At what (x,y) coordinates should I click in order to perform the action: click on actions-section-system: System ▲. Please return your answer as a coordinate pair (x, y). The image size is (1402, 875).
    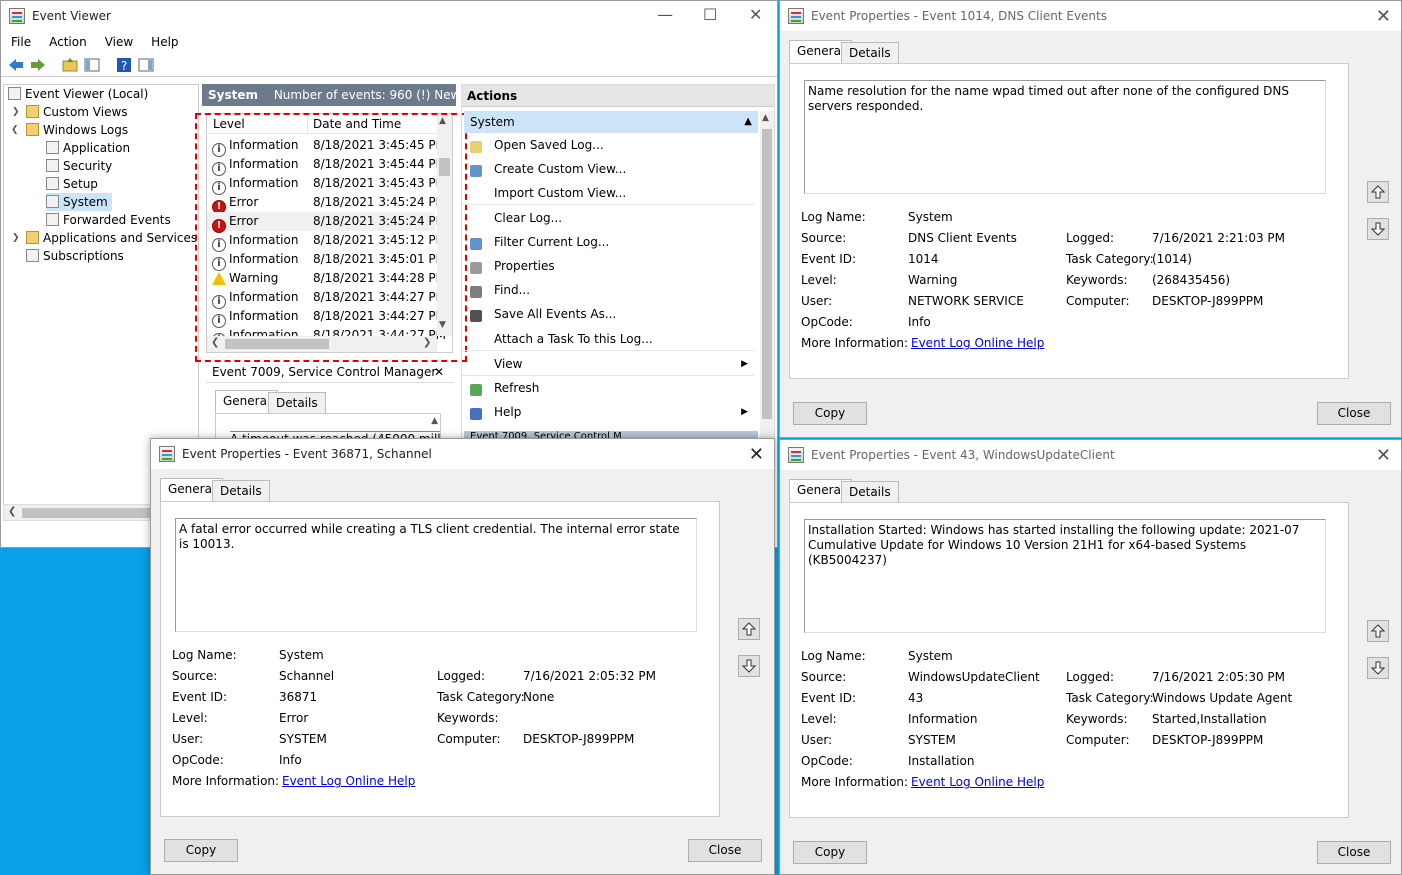
    Looking at the image, I should click on (611, 122).